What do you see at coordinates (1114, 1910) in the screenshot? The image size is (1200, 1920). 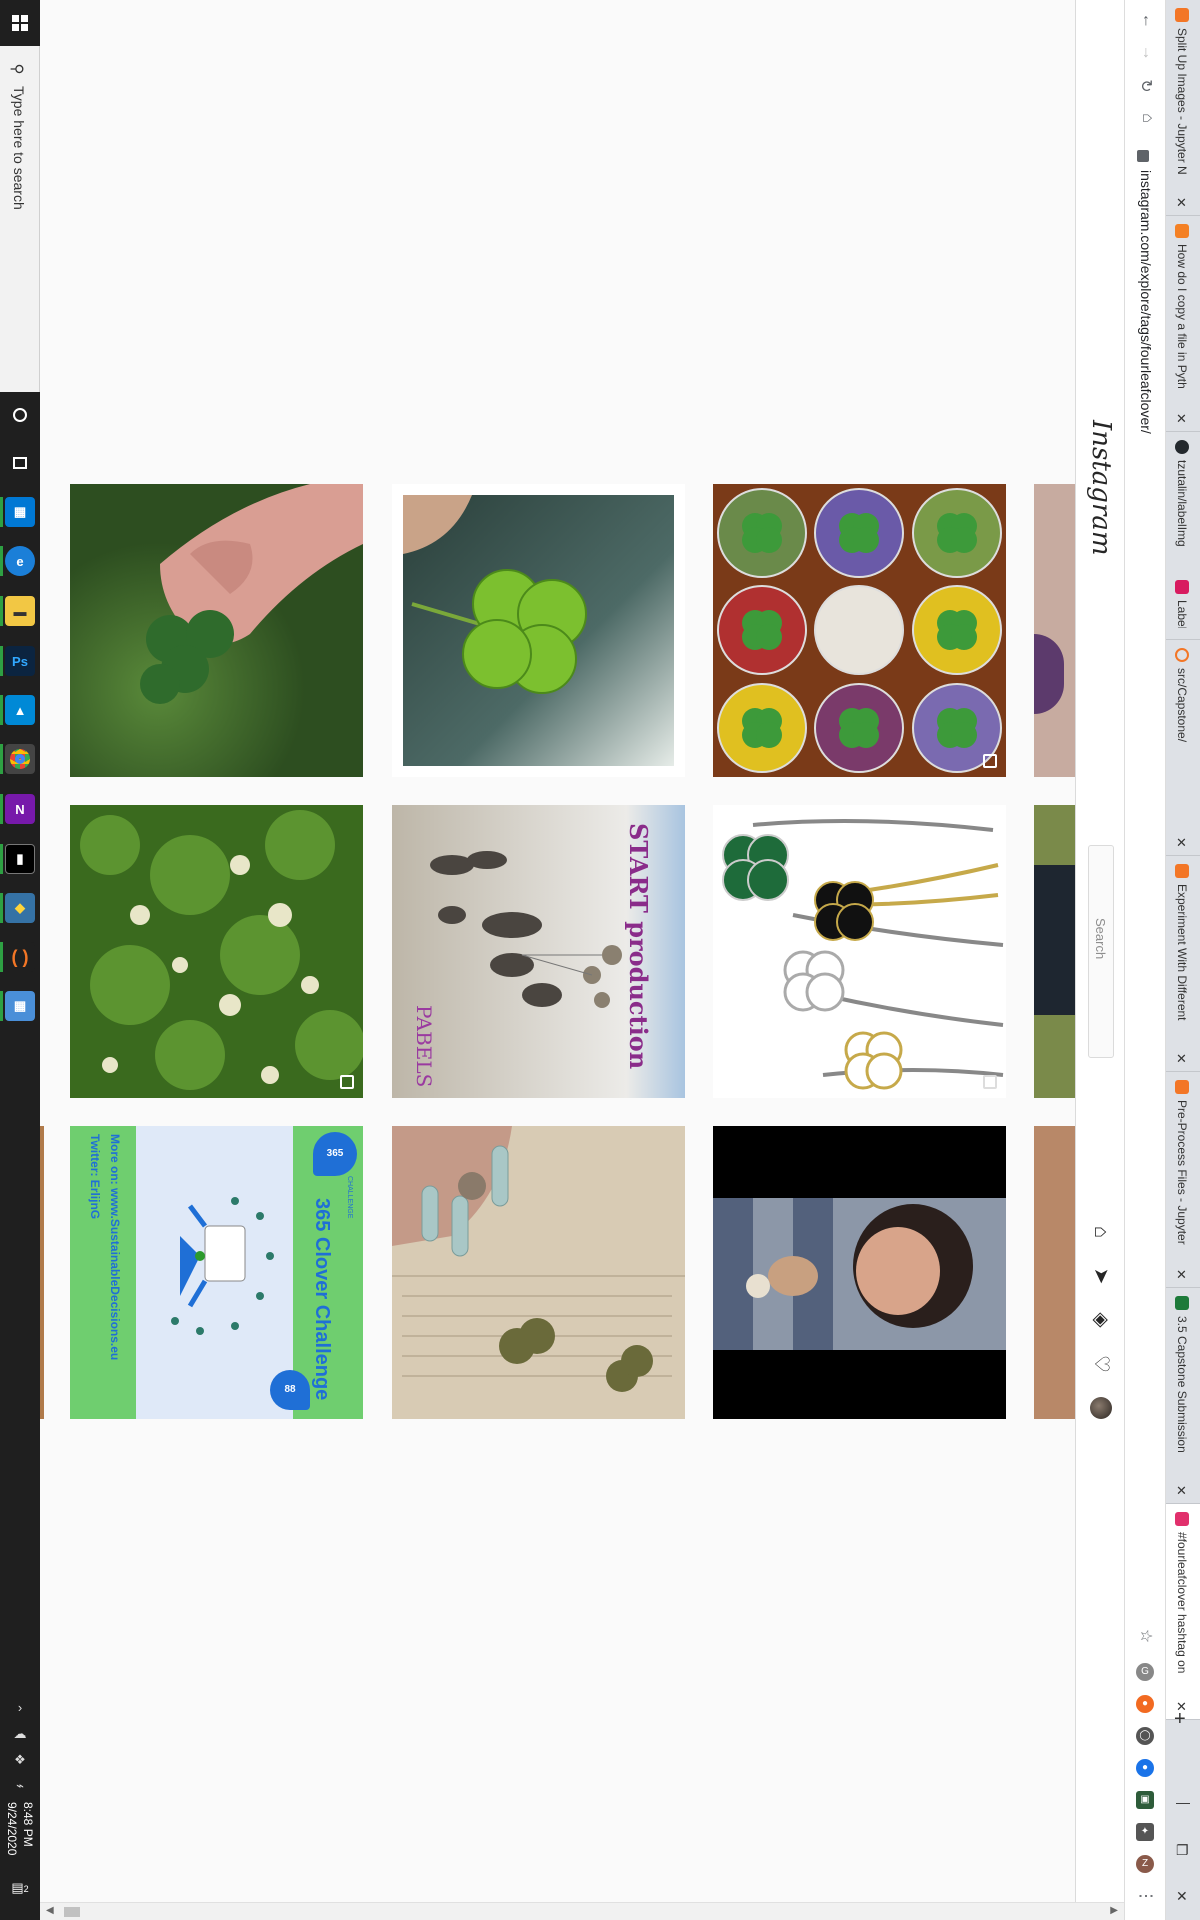 I see `scroll-right-icon: ▶` at bounding box center [1114, 1910].